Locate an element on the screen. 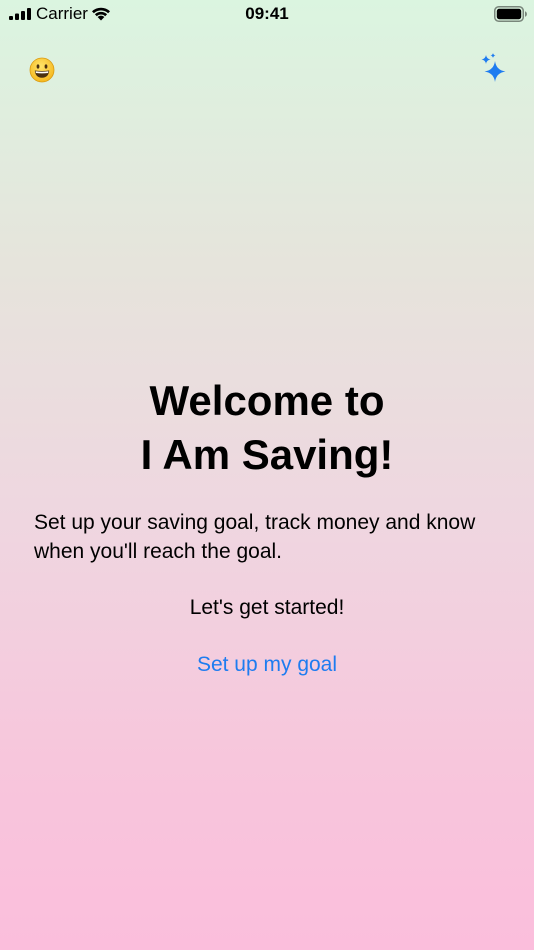  status-bar: Carrier 09:41 is located at coordinates (267, 14).